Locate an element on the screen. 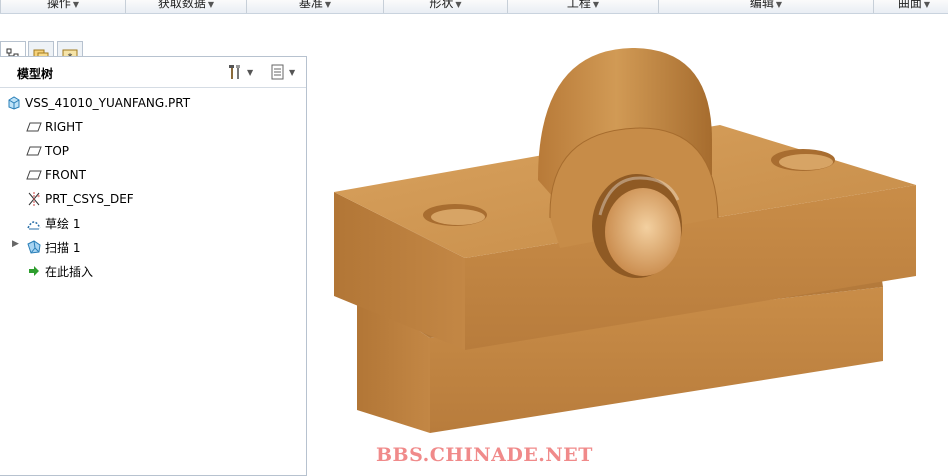 The height and width of the screenshot is (476, 948). tools-icon is located at coordinates (234, 72).